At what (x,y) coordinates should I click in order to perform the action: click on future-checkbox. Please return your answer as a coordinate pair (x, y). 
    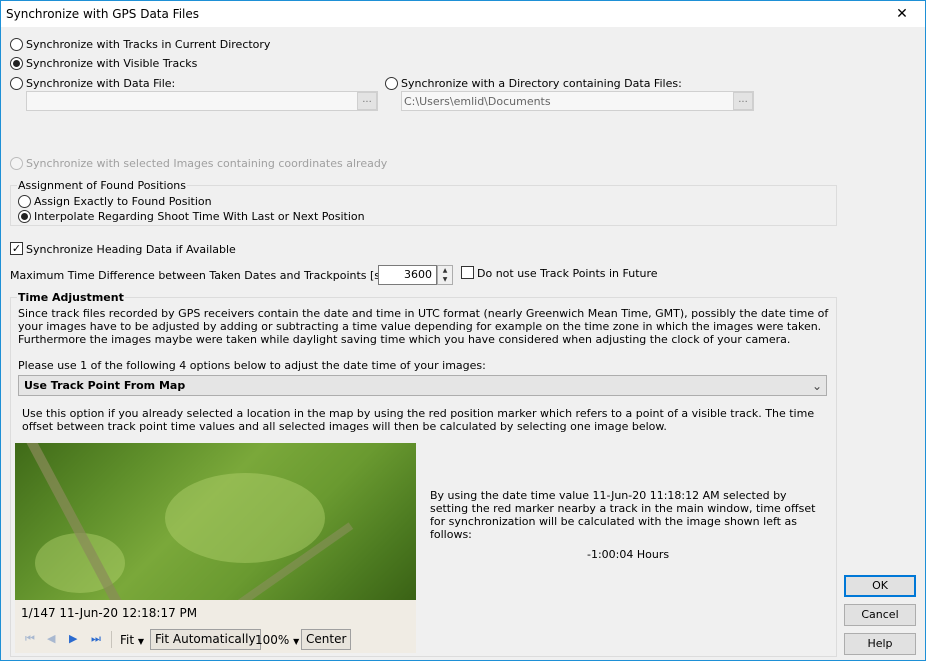
    Looking at the image, I should click on (467, 272).